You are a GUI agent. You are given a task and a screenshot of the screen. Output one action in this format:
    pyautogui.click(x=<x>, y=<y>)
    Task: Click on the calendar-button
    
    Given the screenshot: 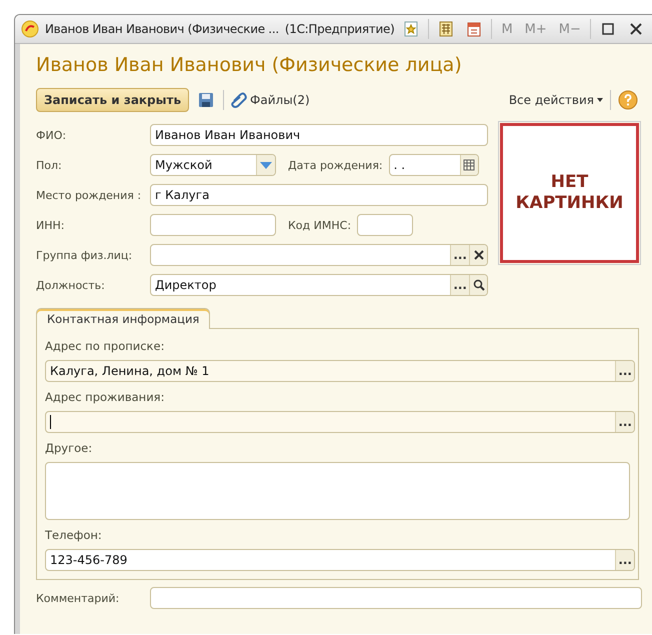 What is the action you would take?
    pyautogui.click(x=469, y=165)
    